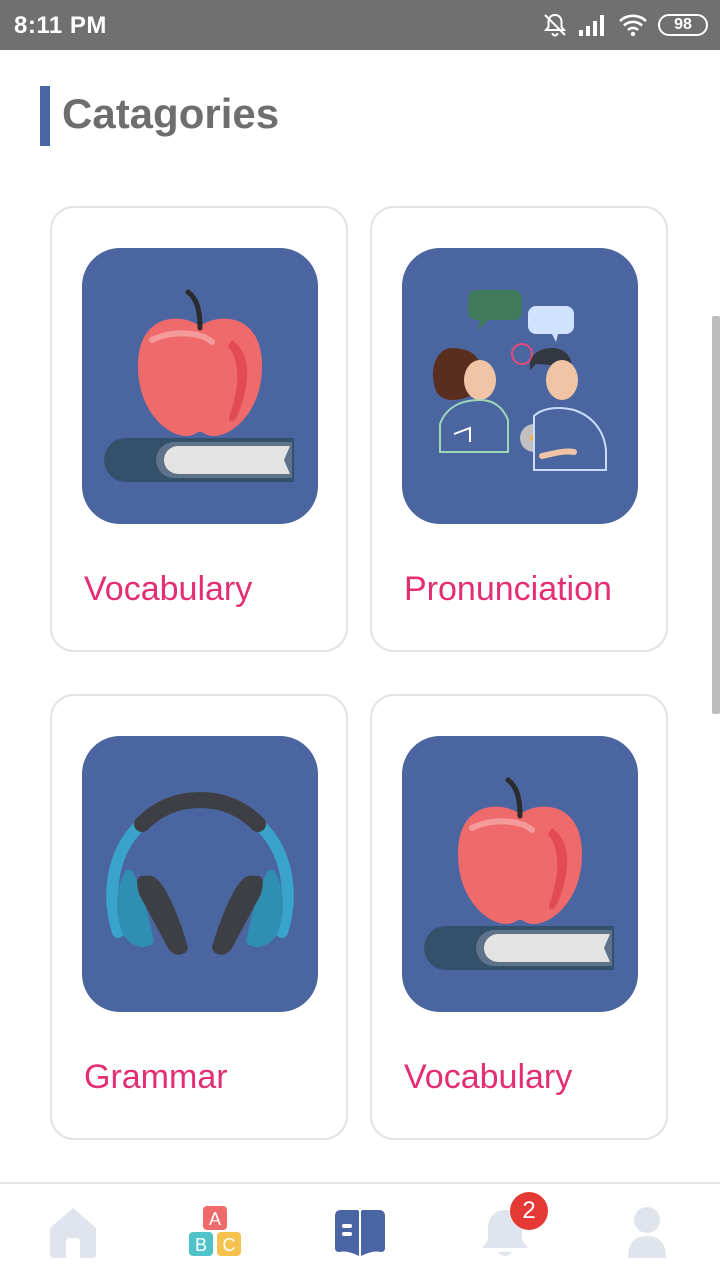 This screenshot has height=1282, width=720. I want to click on title-accent-bar, so click(45, 116).